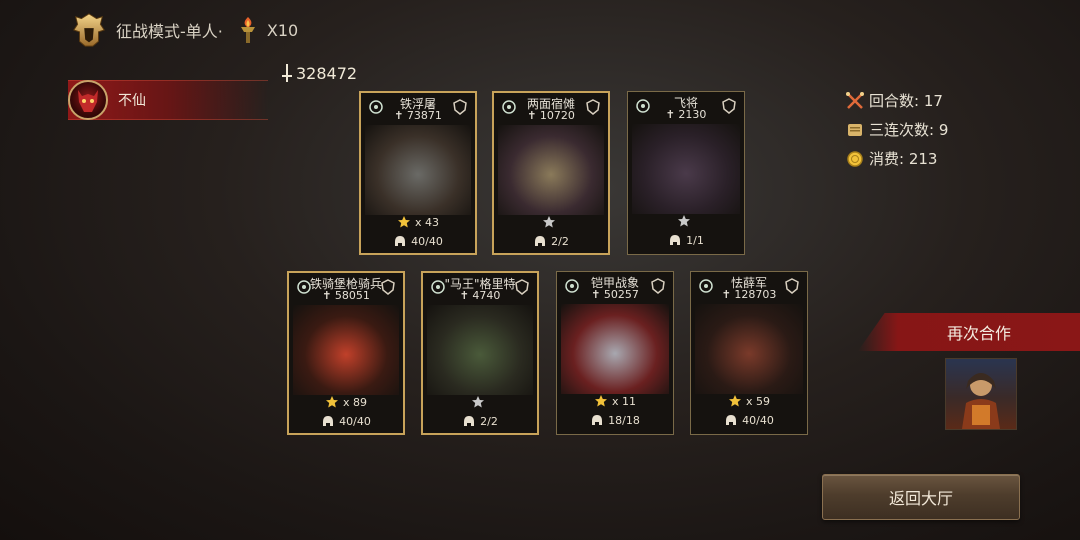 This screenshot has width=1080, height=540. Describe the element at coordinates (623, 401) in the screenshot. I see `star-count: x 11` at that location.